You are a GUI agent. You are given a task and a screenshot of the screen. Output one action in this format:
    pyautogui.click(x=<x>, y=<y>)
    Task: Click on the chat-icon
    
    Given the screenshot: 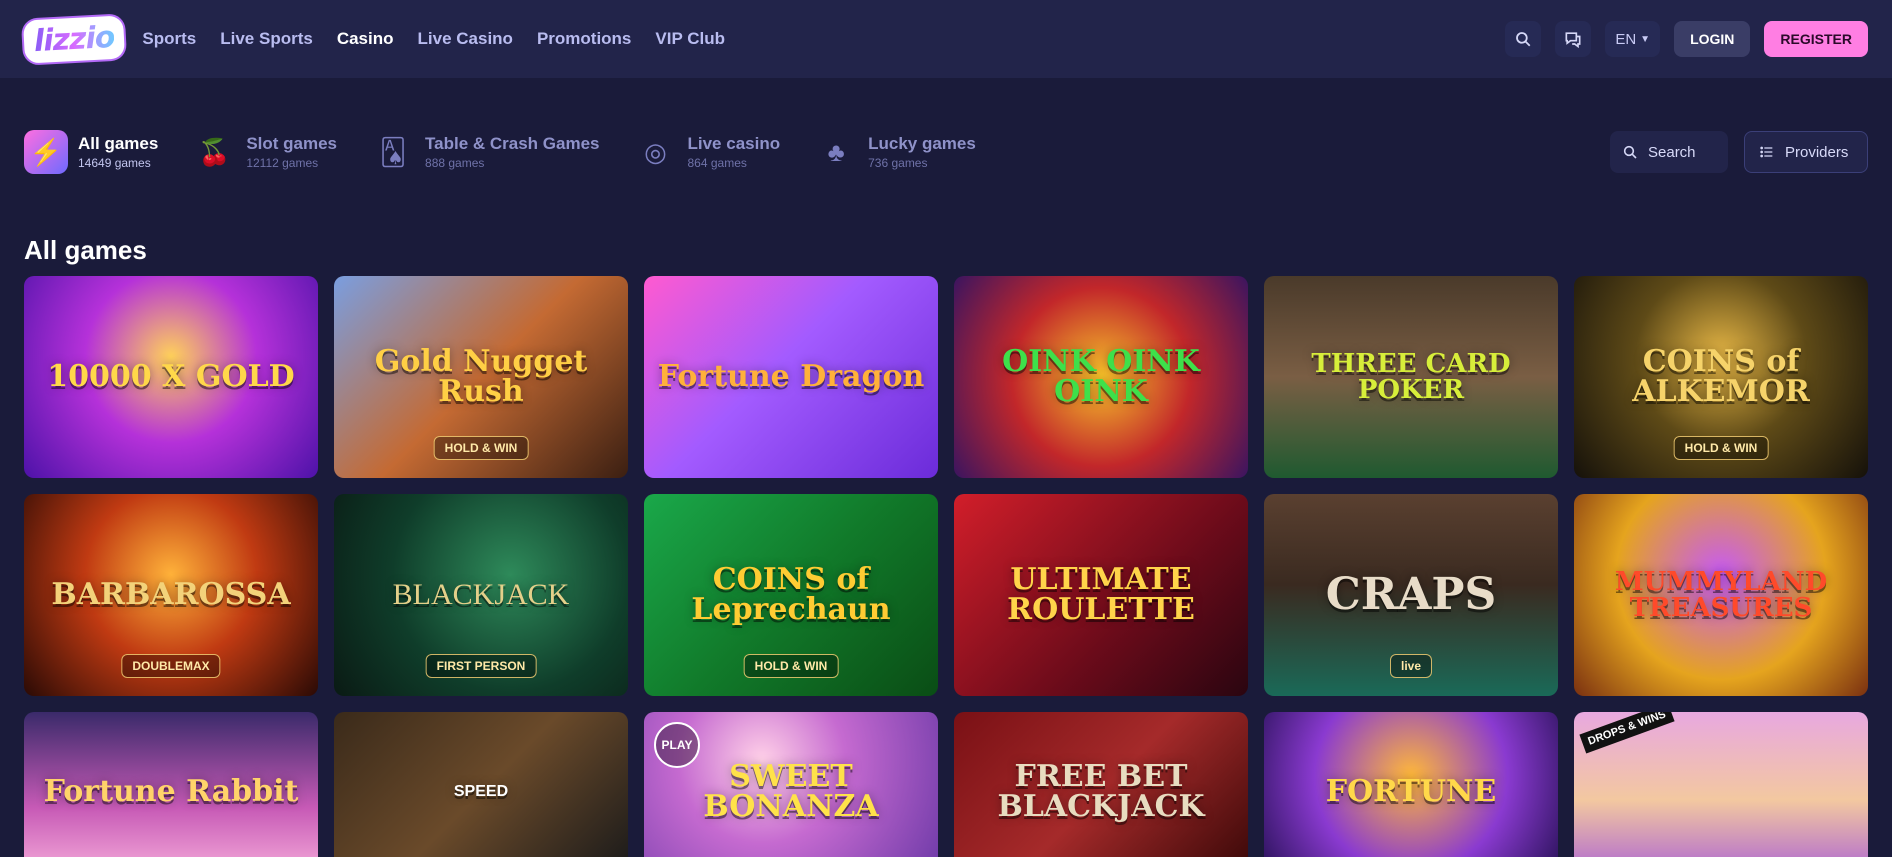 What is the action you would take?
    pyautogui.click(x=1573, y=40)
    